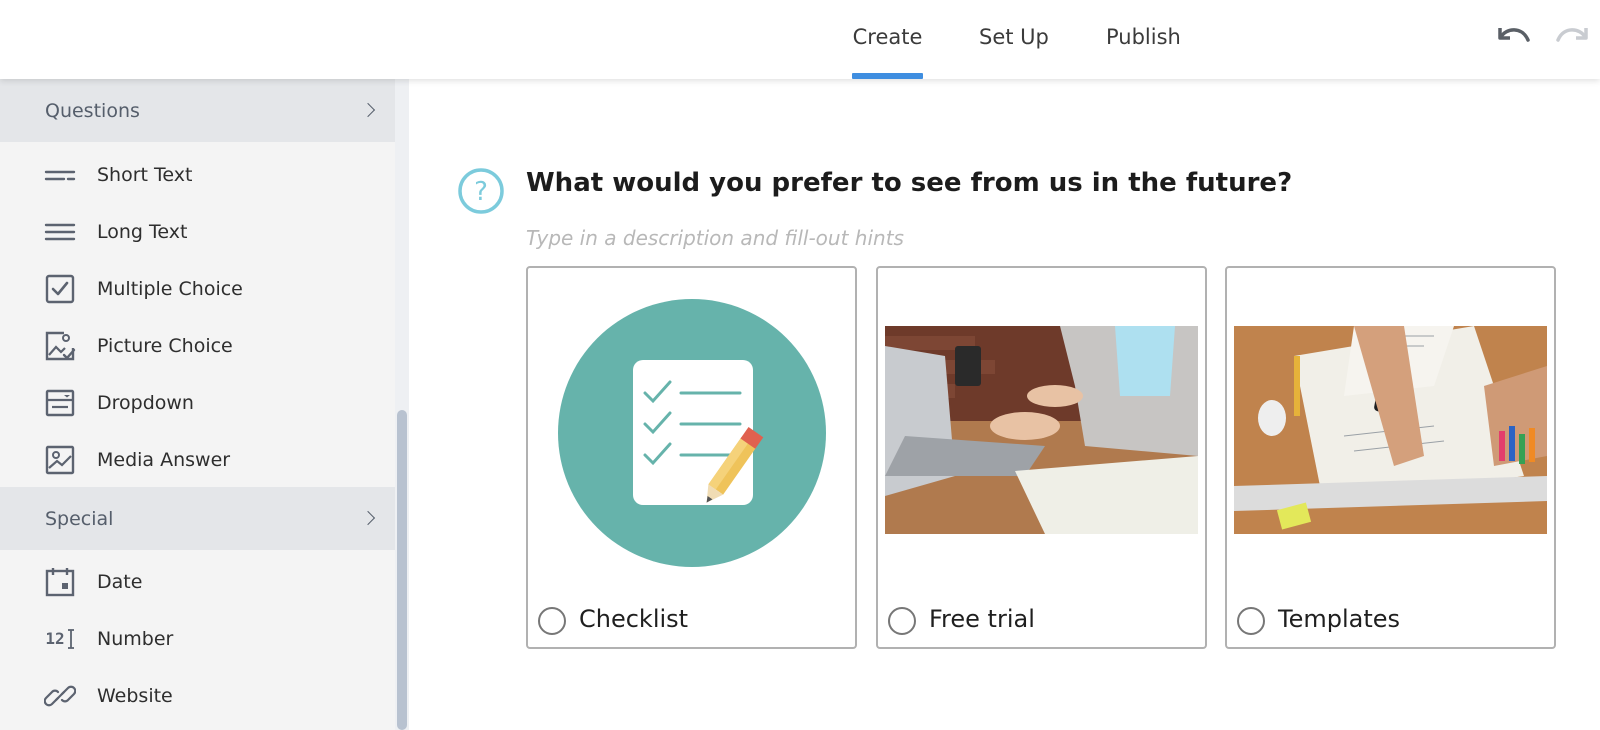  What do you see at coordinates (60, 582) in the screenshot?
I see `calendar-icon` at bounding box center [60, 582].